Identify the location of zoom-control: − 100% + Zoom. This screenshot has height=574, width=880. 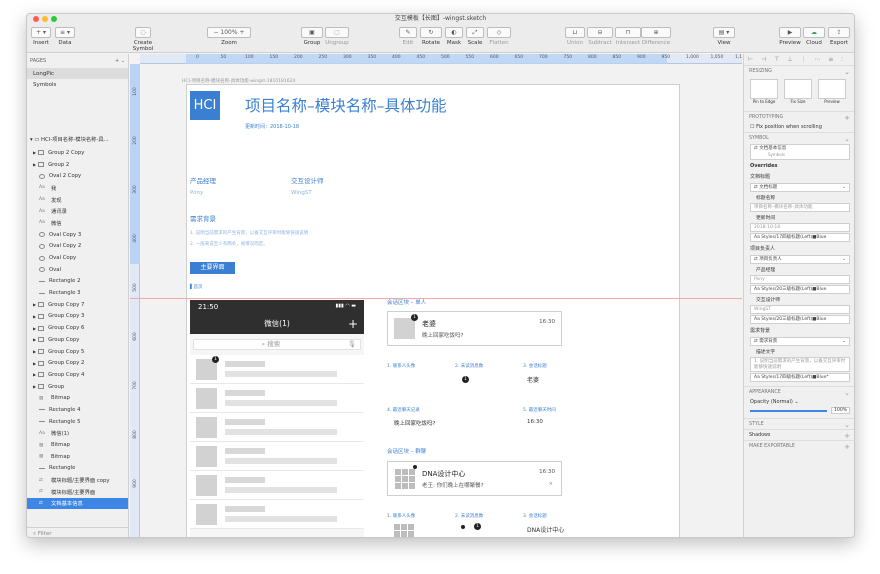
(229, 36).